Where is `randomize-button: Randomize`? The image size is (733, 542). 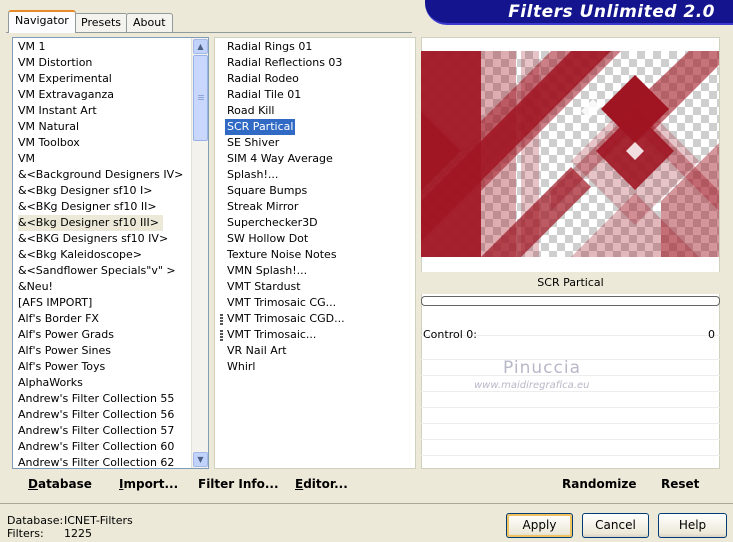 randomize-button: Randomize is located at coordinates (599, 484).